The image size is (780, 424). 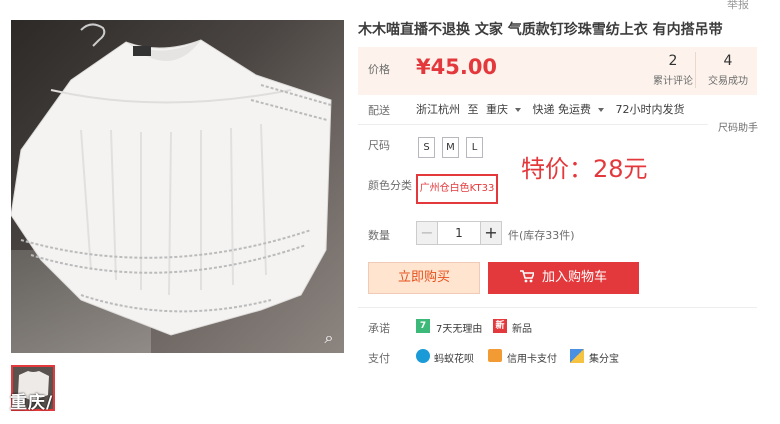 What do you see at coordinates (424, 278) in the screenshot?
I see `buy-now-button: 立即购买` at bounding box center [424, 278].